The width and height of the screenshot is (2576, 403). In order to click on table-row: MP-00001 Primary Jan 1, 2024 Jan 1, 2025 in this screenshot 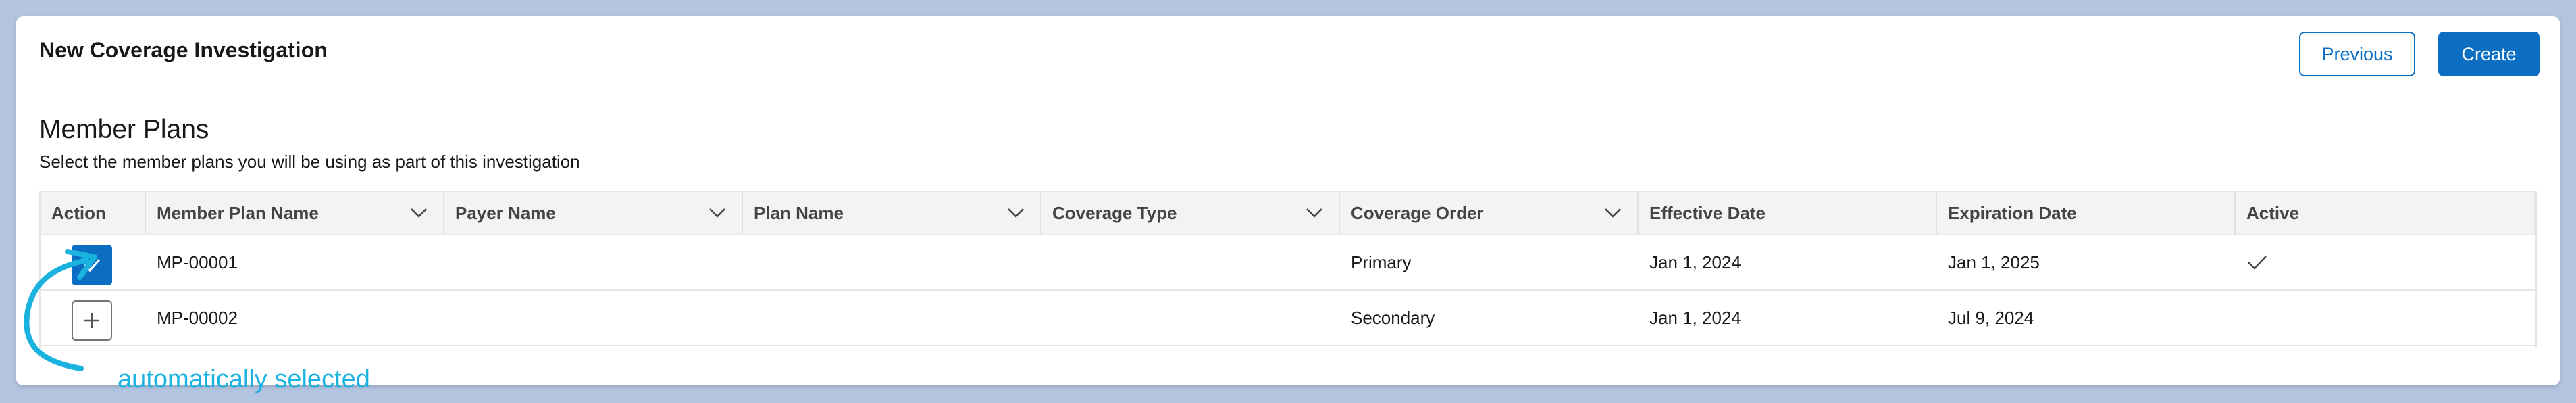, I will do `click(1288, 263)`.